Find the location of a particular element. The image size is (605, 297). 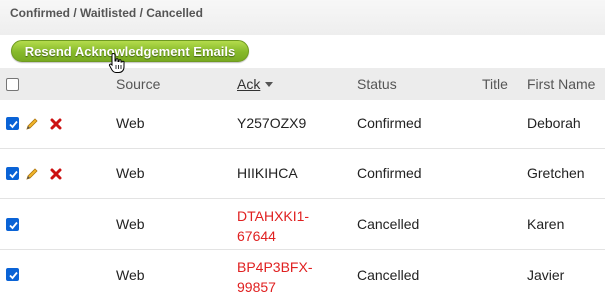

cell-ack-cancelled: DTAHXKI1- 67644 is located at coordinates (273, 226).